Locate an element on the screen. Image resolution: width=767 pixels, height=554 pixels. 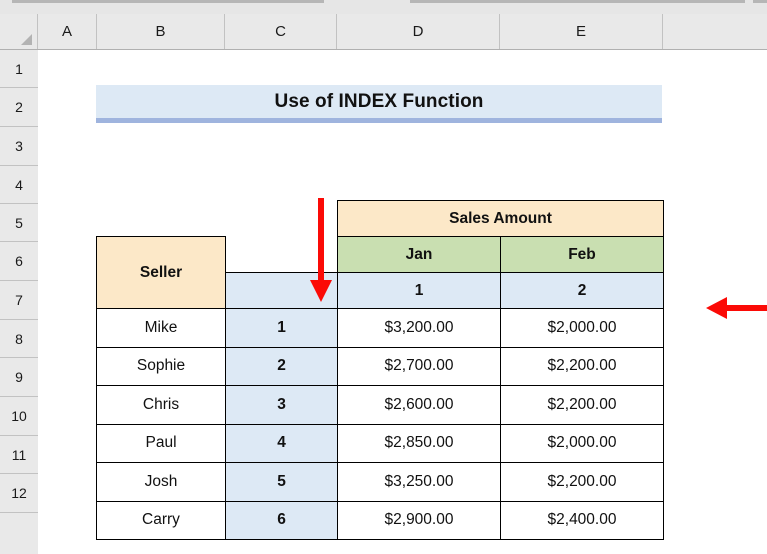
row-header-8: 8 is located at coordinates (19, 339).